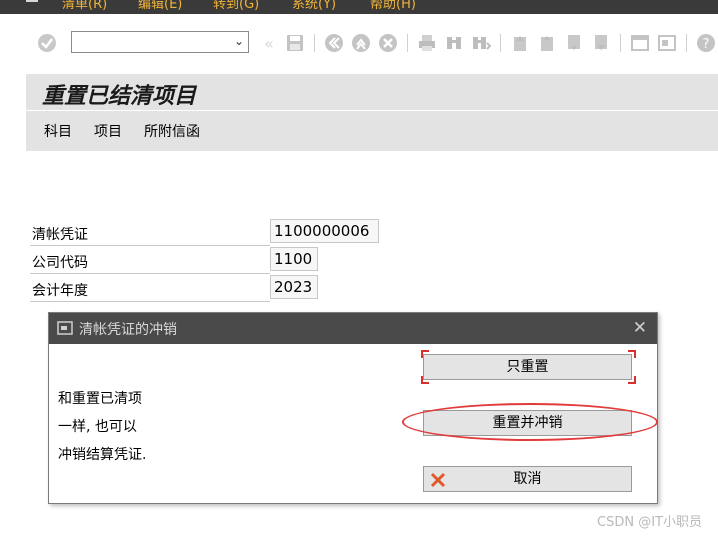 The height and width of the screenshot is (540, 718). I want to click on find-next-icon, so click(481, 43).